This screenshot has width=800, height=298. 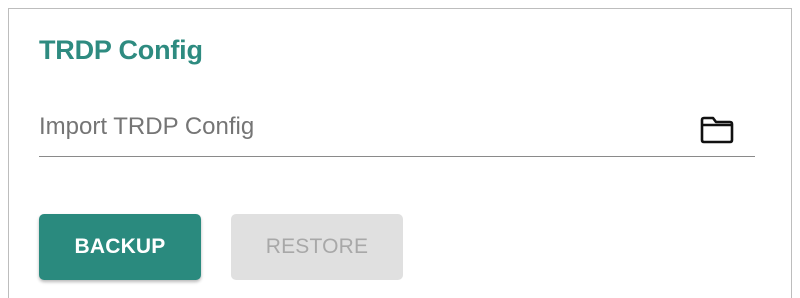 What do you see at coordinates (317, 247) in the screenshot?
I see `restore-button: RESTORE` at bounding box center [317, 247].